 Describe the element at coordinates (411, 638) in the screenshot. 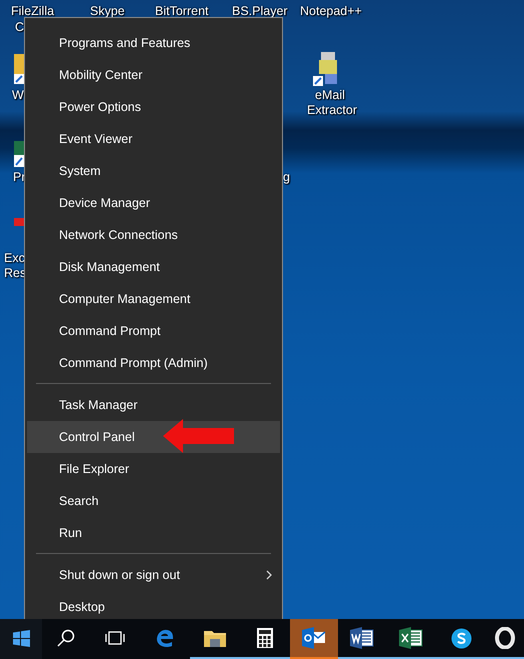

I see `spreadsheet-app-icon` at that location.